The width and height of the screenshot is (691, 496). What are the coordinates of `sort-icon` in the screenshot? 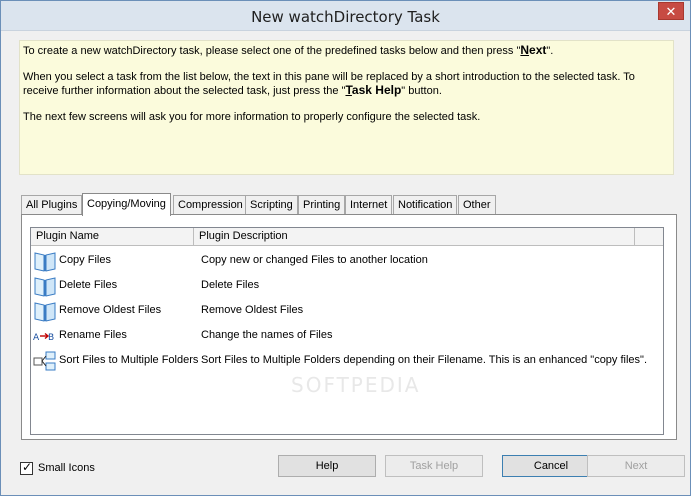 It's located at (45, 361).